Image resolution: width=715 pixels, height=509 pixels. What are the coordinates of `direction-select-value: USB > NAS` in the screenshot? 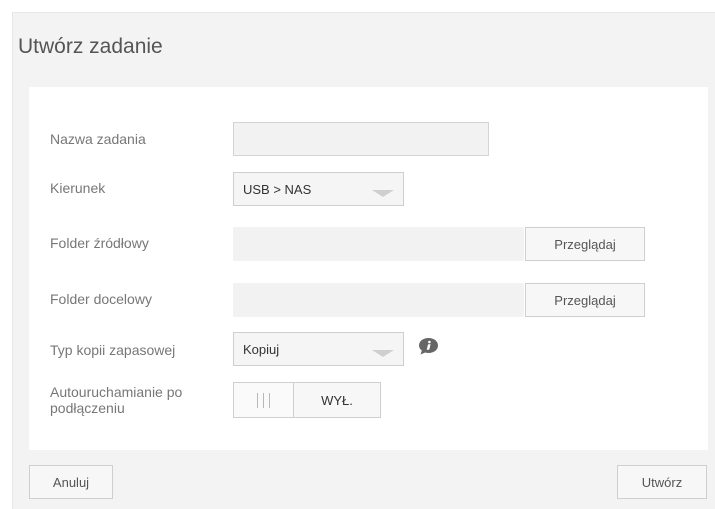 It's located at (277, 189).